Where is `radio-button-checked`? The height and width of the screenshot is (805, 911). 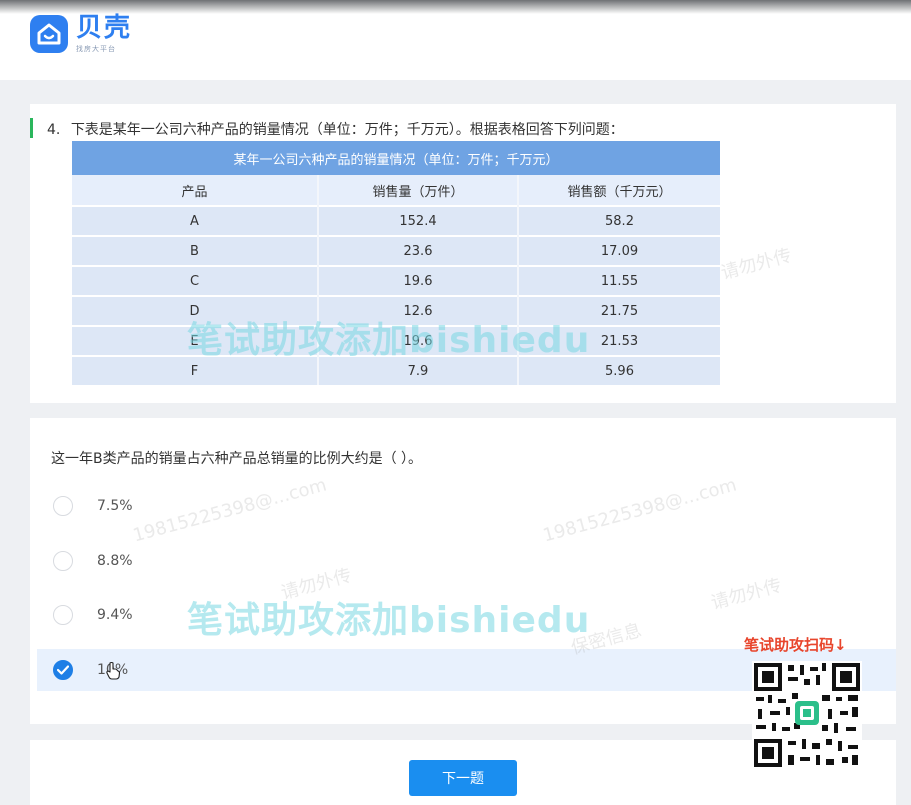
radio-button-checked is located at coordinates (63, 670).